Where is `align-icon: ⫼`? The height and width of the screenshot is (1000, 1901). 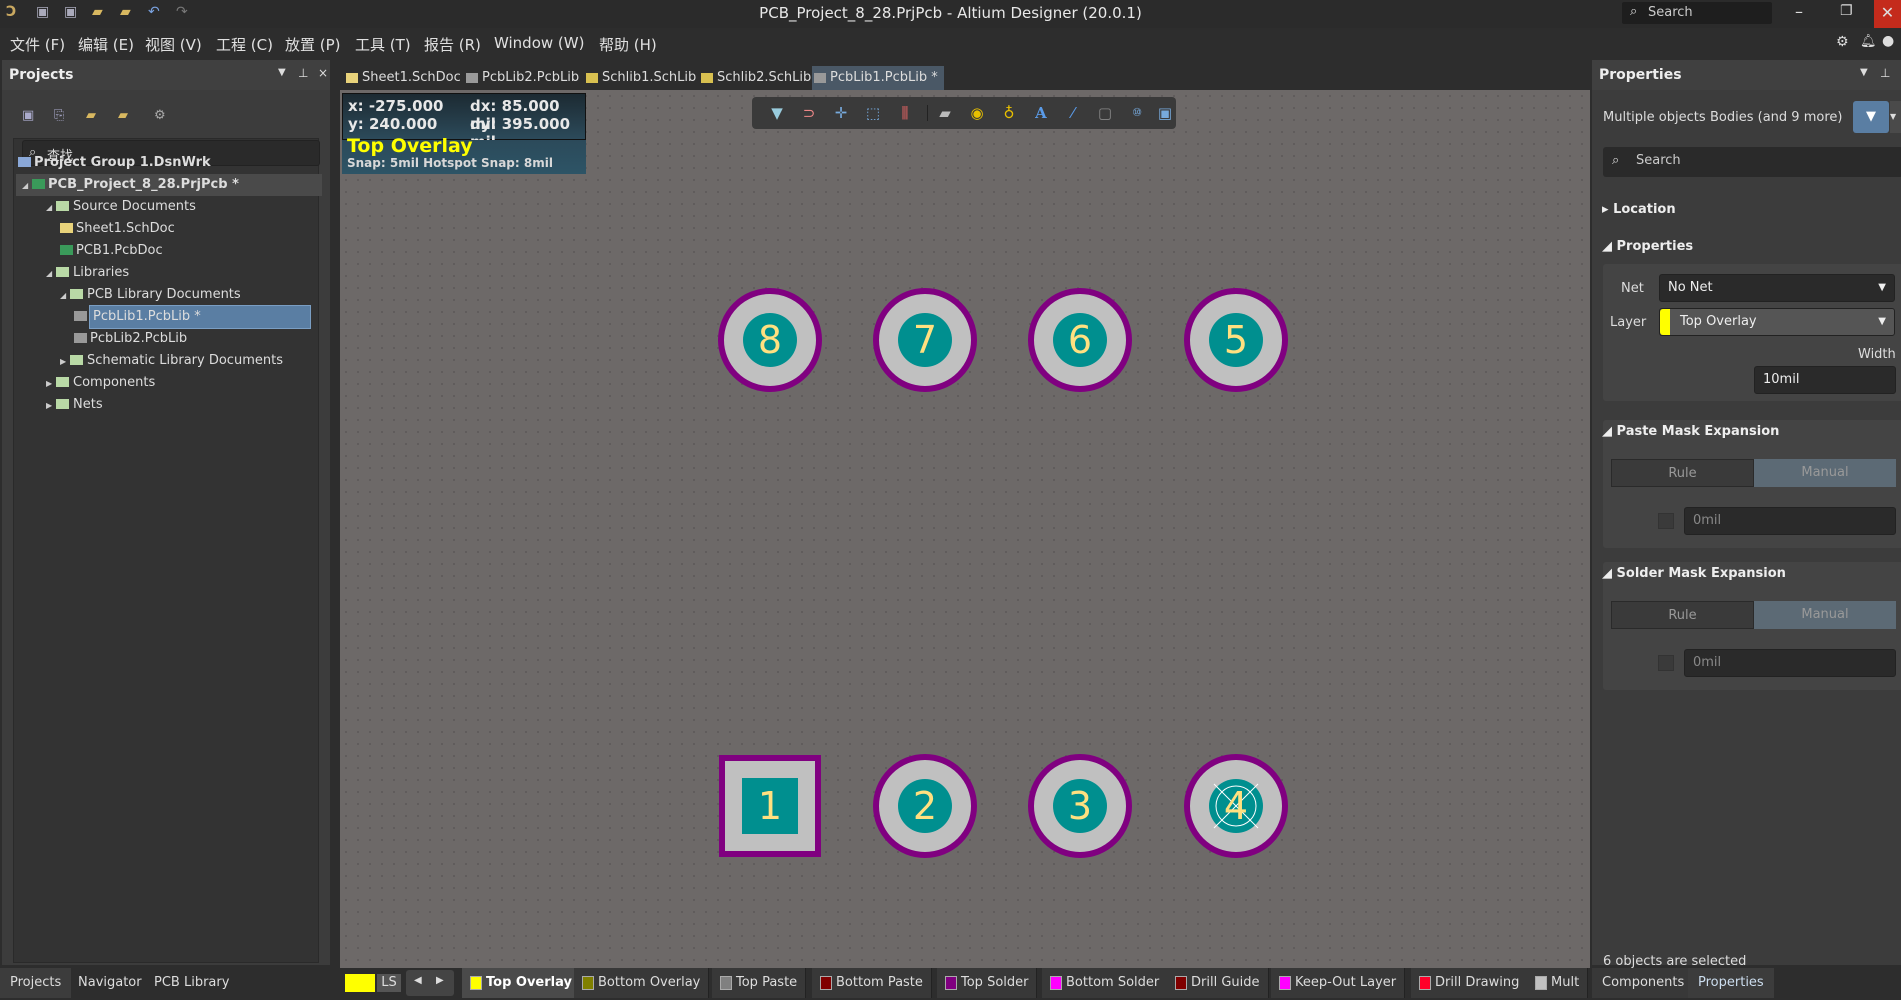
align-icon: ⫼ is located at coordinates (905, 113).